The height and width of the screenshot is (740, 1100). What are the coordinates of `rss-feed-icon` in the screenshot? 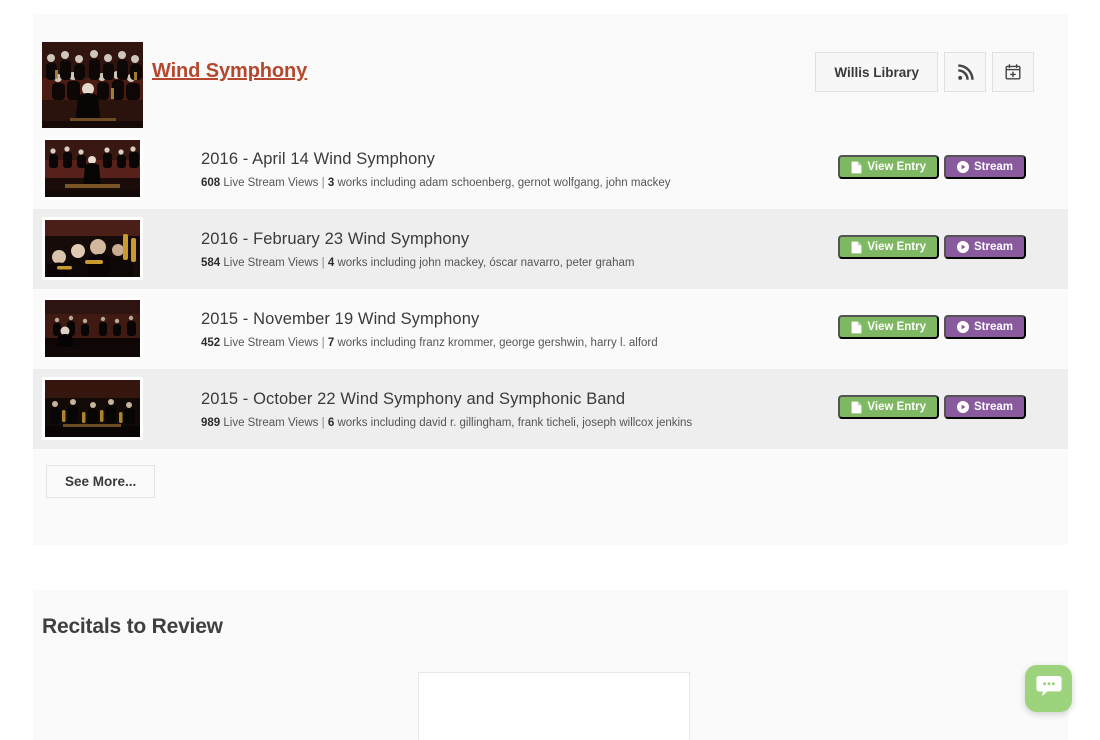 It's located at (965, 72).